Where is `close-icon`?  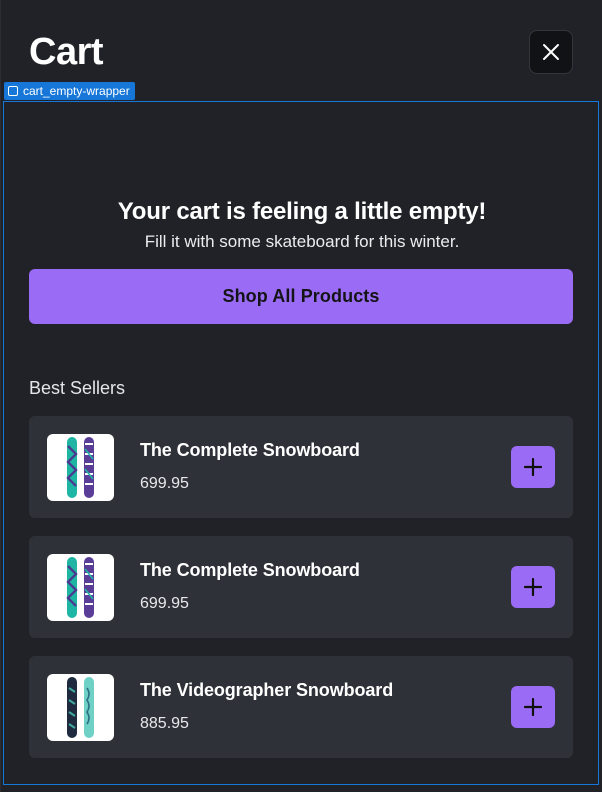 close-icon is located at coordinates (551, 52).